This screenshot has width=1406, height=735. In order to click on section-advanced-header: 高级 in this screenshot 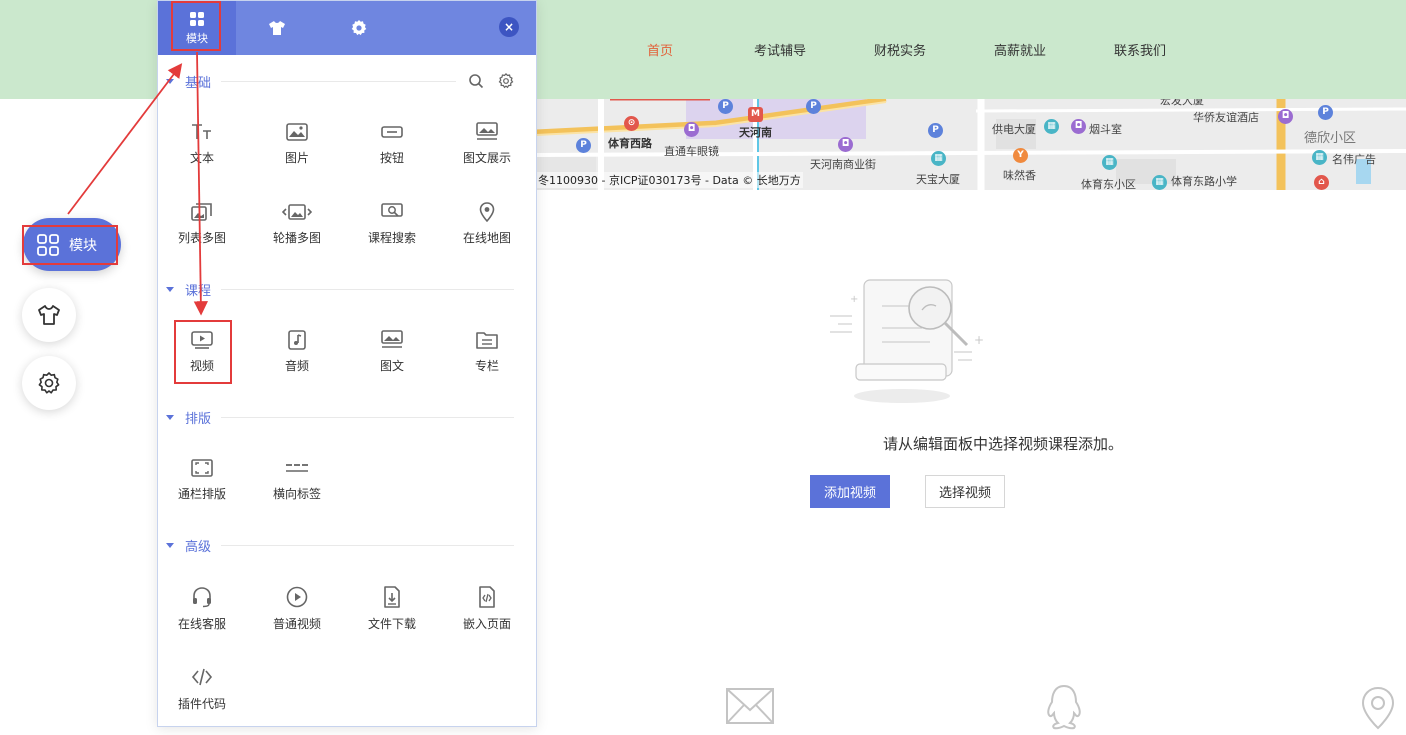, I will do `click(340, 545)`.